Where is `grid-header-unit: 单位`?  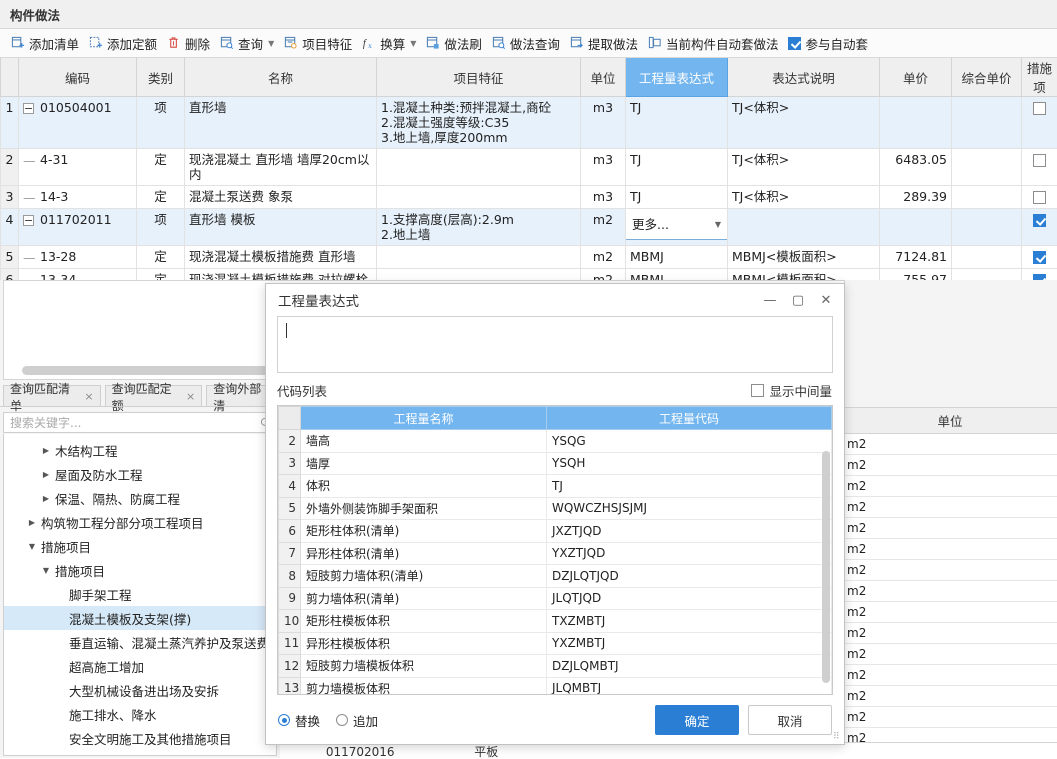
grid-header-unit: 单位 is located at coordinates (603, 77).